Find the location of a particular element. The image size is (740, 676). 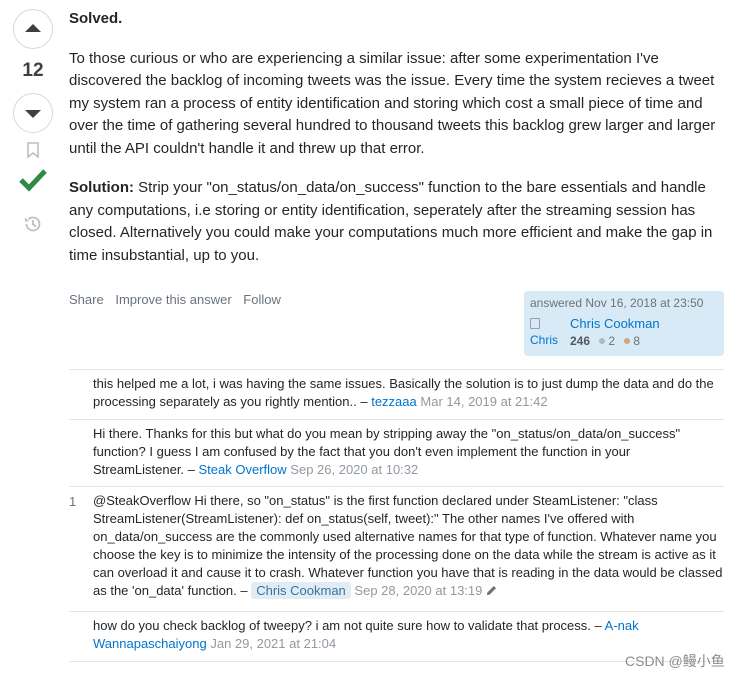

history-icon is located at coordinates (33, 224).